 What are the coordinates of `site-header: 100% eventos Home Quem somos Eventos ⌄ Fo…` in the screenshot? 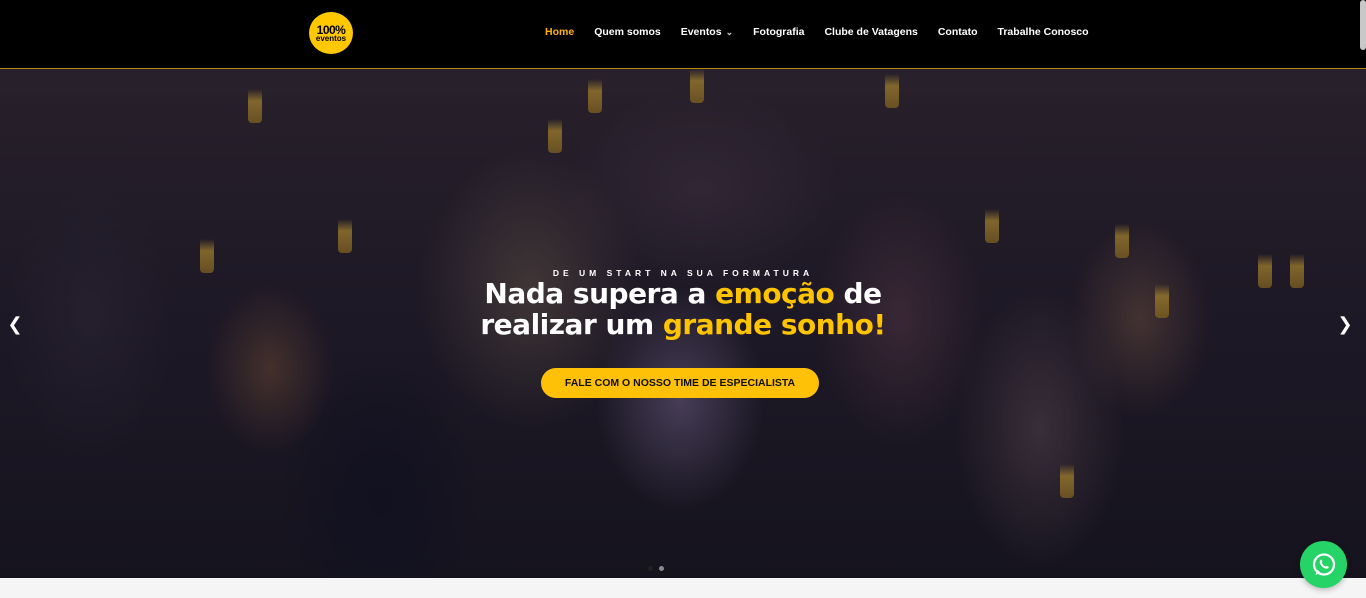 It's located at (683, 34).